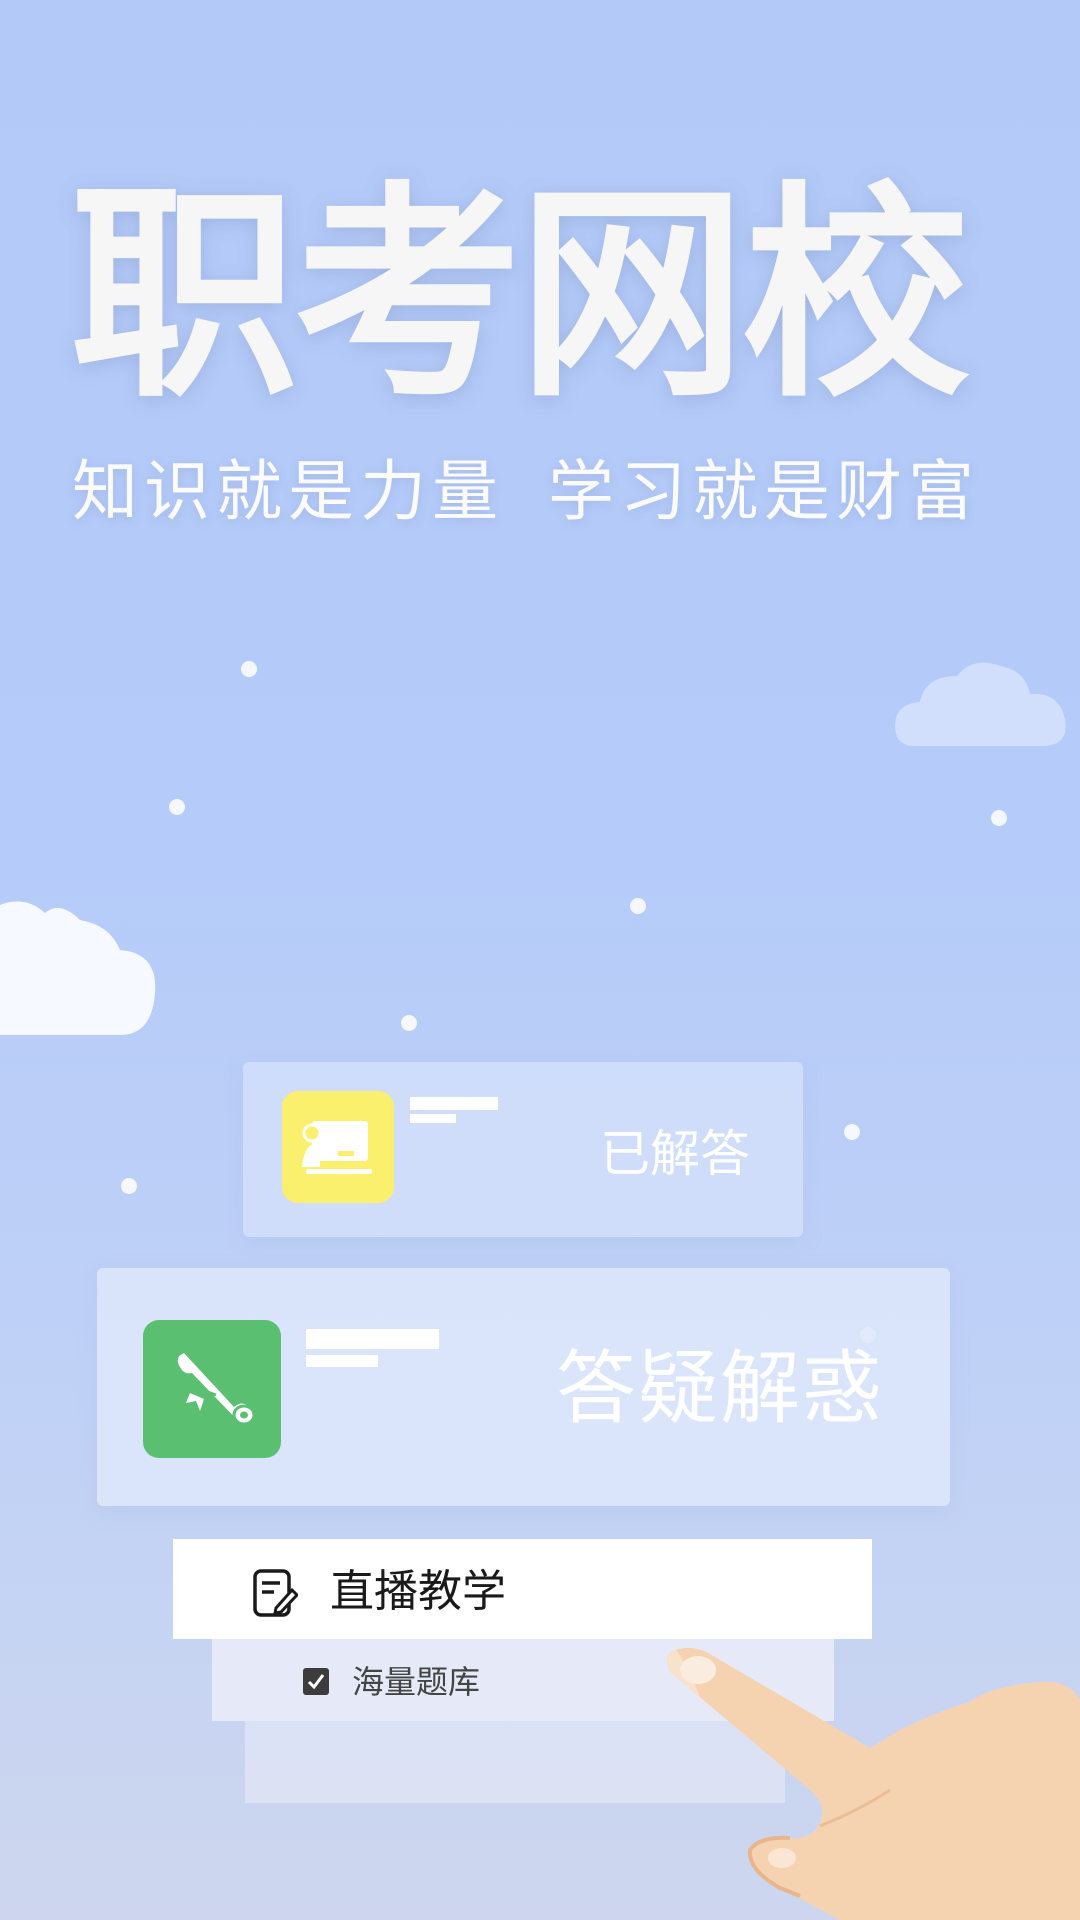 The width and height of the screenshot is (1080, 1920). What do you see at coordinates (520, 295) in the screenshot?
I see `app-title: 职考网校` at bounding box center [520, 295].